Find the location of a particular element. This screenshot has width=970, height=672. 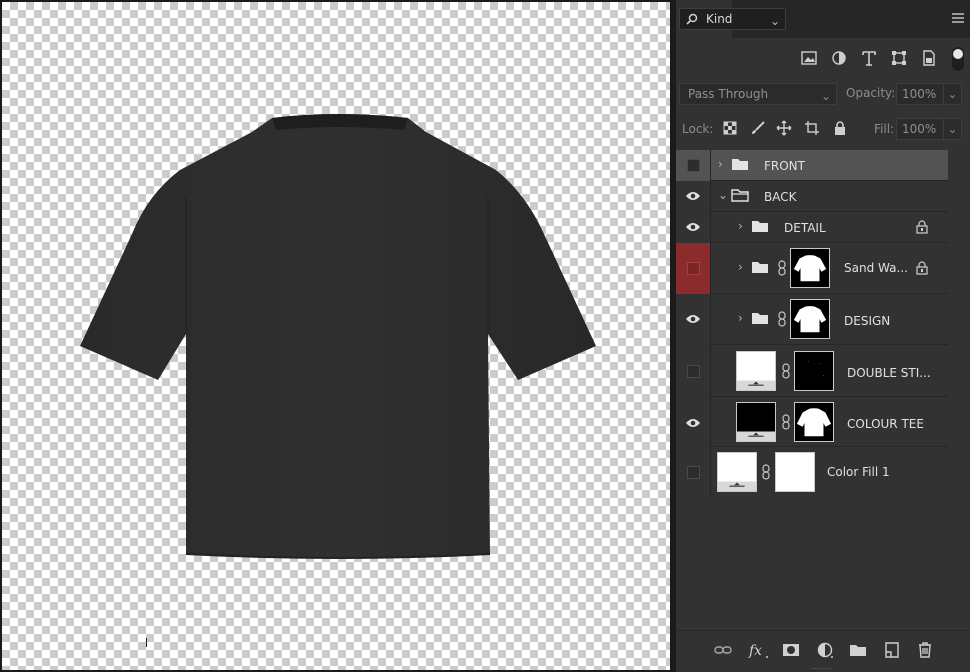

fill-field: 100% ⌄ is located at coordinates (929, 129).